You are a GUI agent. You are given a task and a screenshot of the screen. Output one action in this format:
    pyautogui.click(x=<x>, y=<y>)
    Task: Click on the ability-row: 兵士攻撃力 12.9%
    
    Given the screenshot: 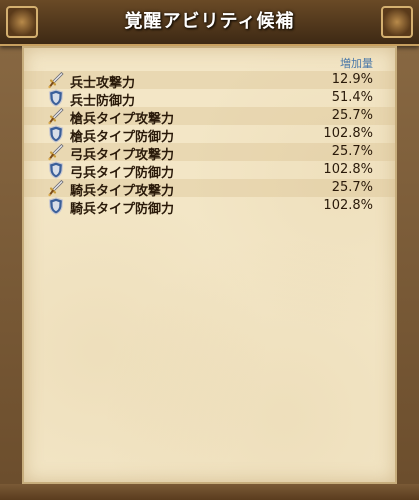 What is the action you would take?
    pyautogui.click(x=209, y=81)
    